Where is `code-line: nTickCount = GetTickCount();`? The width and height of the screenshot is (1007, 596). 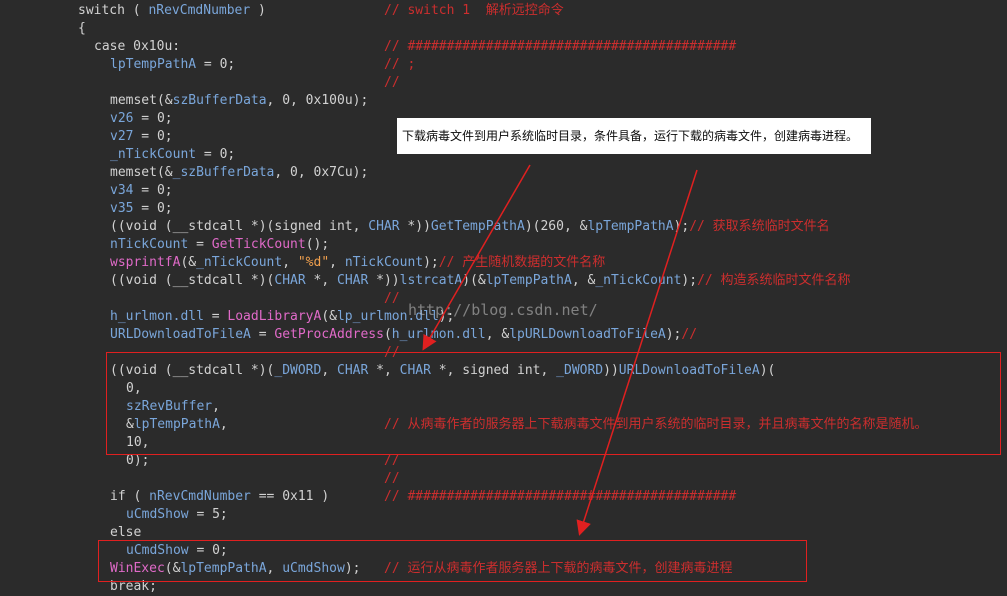 code-line: nTickCount = GetTickCount(); is located at coordinates (503, 245).